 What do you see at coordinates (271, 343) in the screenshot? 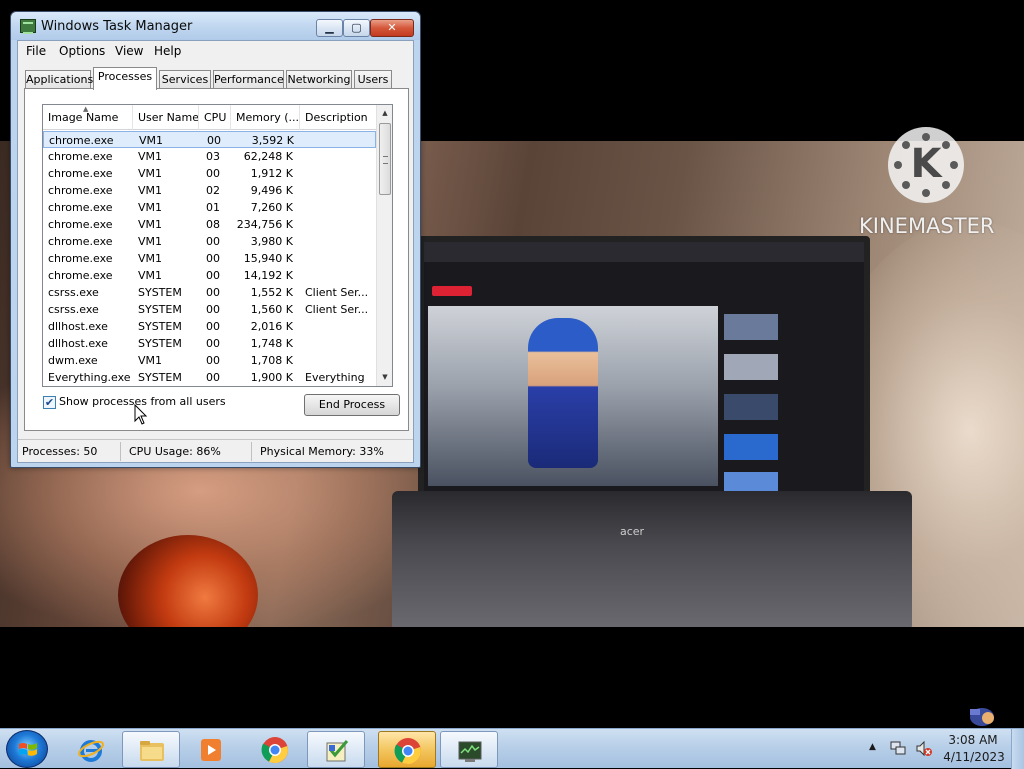
I see `process-memory: 1,748 K` at bounding box center [271, 343].